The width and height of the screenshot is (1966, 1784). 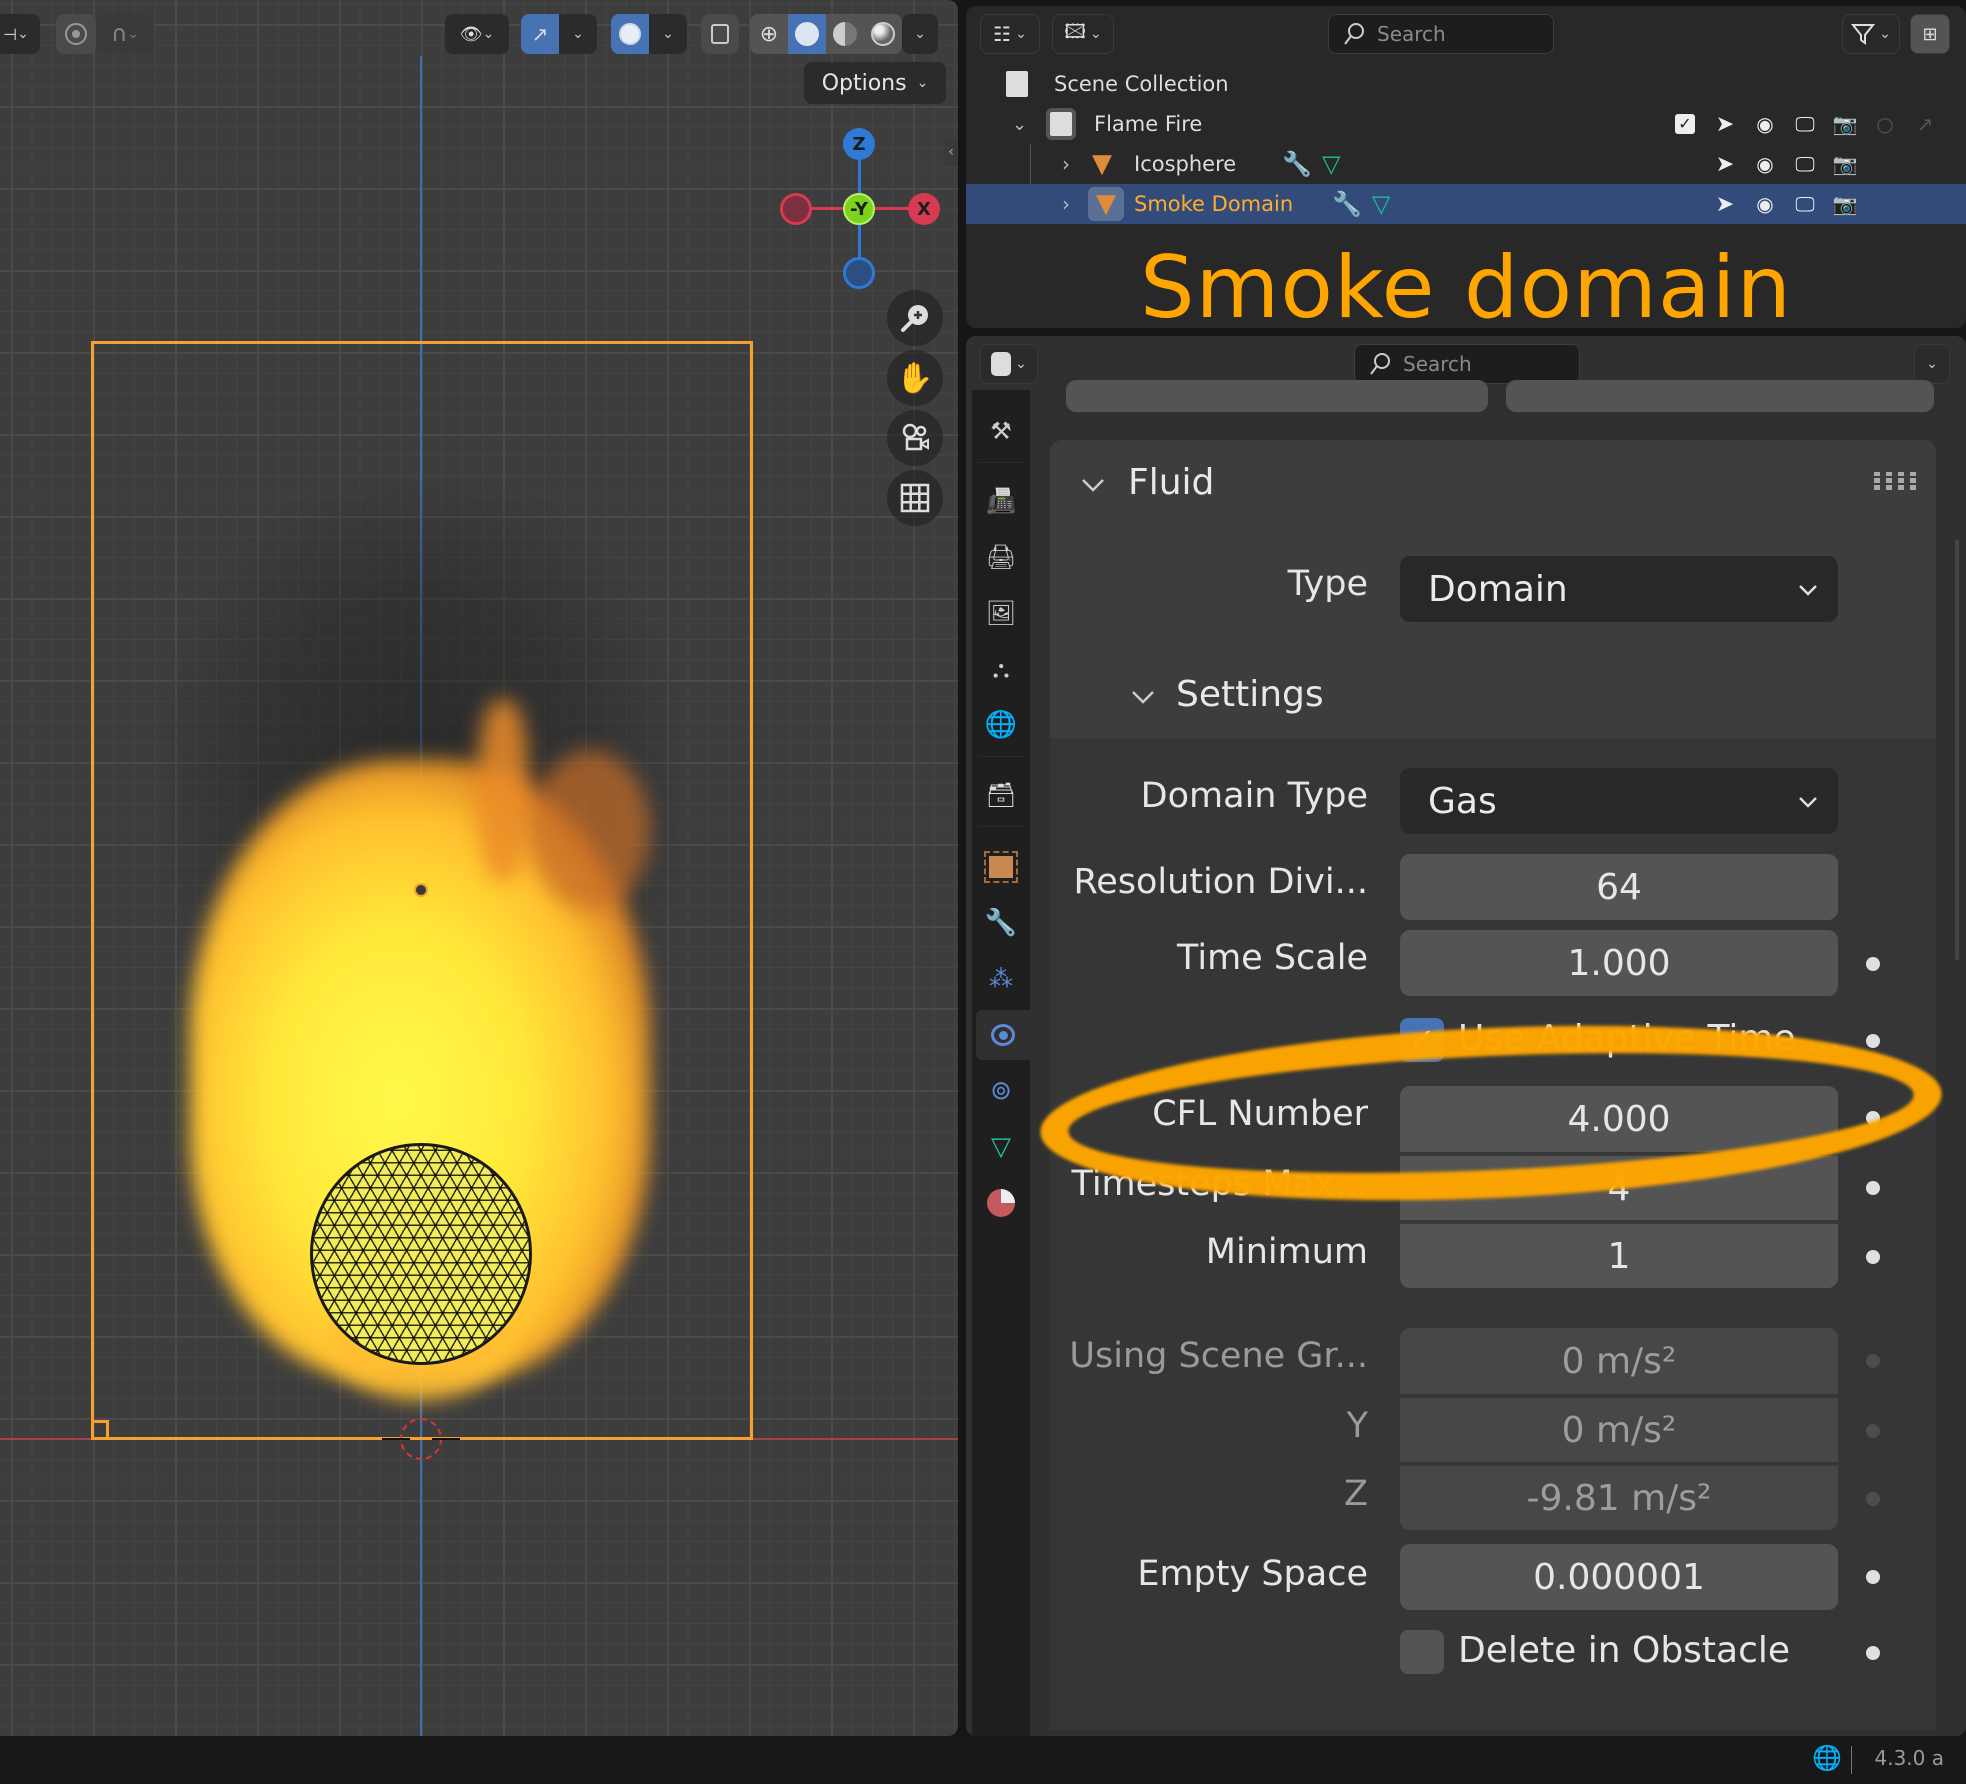 What do you see at coordinates (1272, 958) in the screenshot?
I see `time-scale-label: Time Scale` at bounding box center [1272, 958].